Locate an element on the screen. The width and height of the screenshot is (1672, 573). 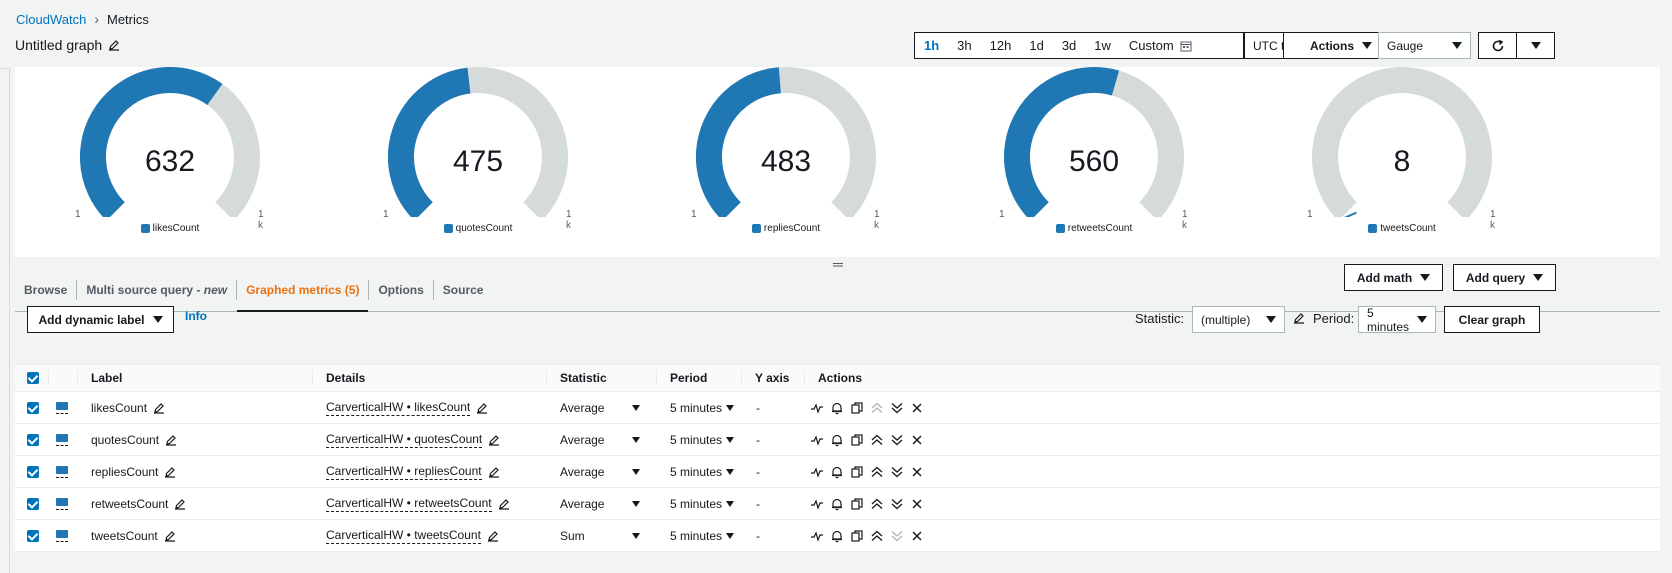
tab-multi-source-query: Multi source query - new is located at coordinates (157, 289).